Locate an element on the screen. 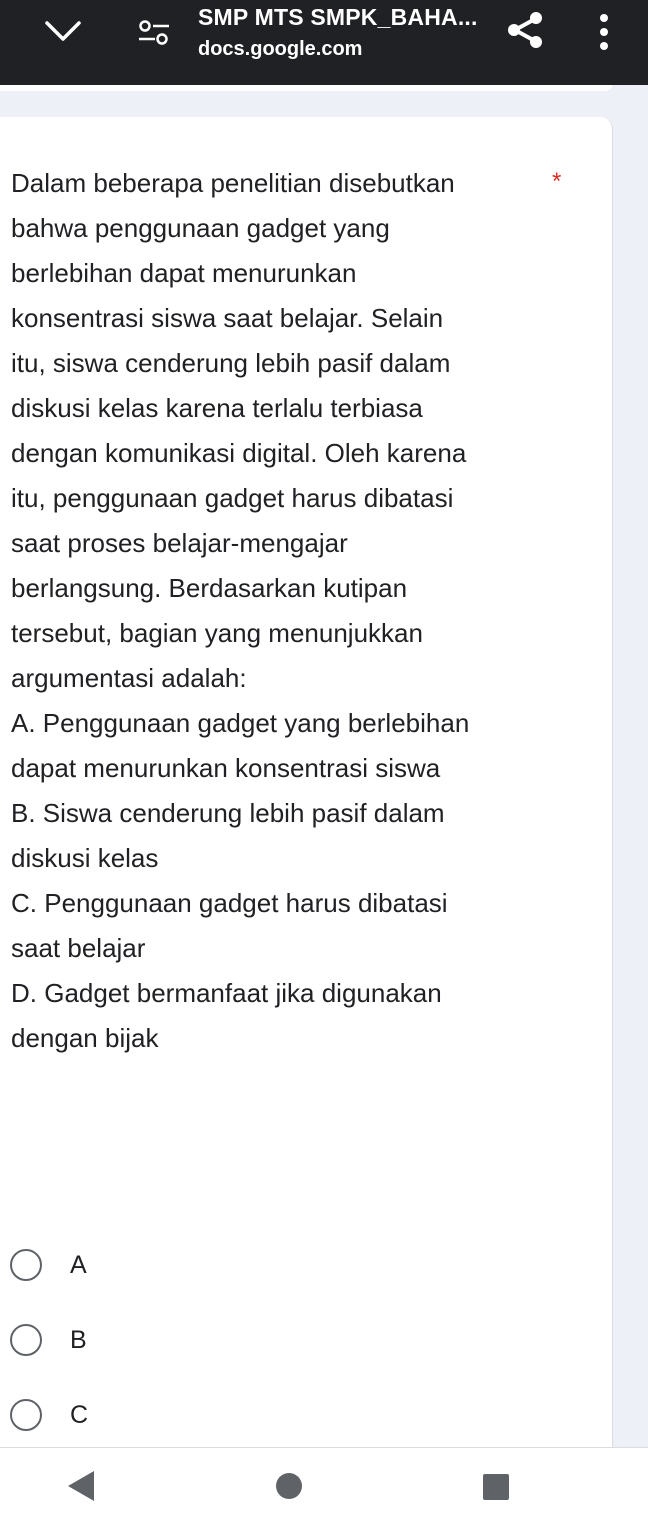  question-line: itu, penggunaan gadget harus dibatasi is located at coordinates (232, 498).